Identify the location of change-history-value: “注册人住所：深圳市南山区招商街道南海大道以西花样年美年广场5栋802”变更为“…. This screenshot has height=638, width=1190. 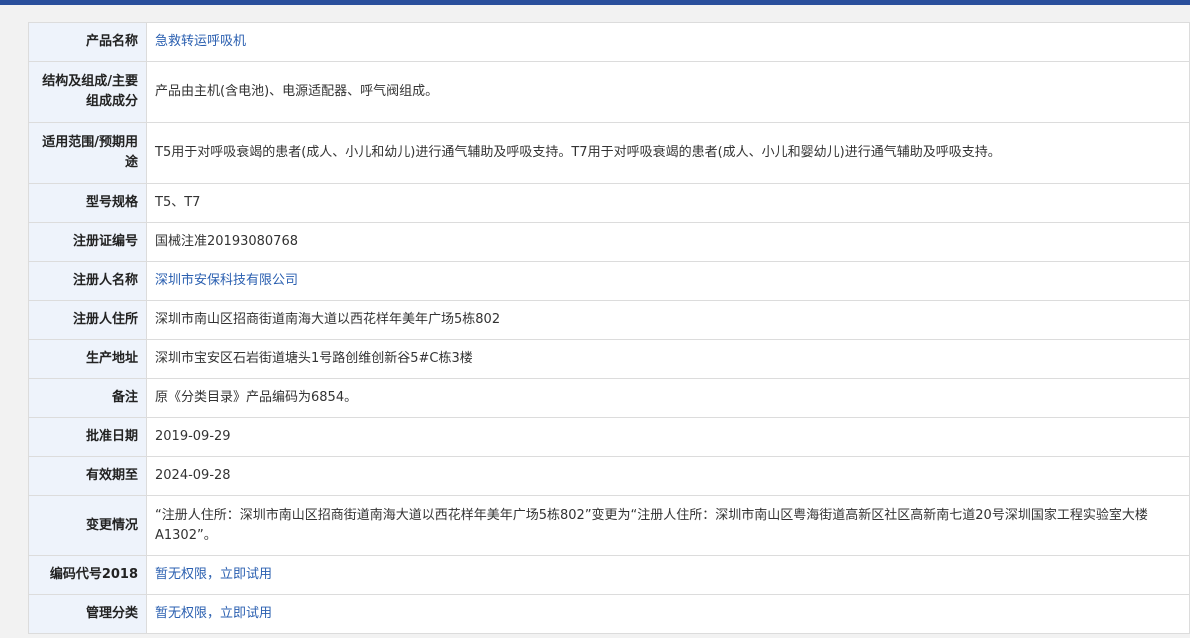
(668, 525).